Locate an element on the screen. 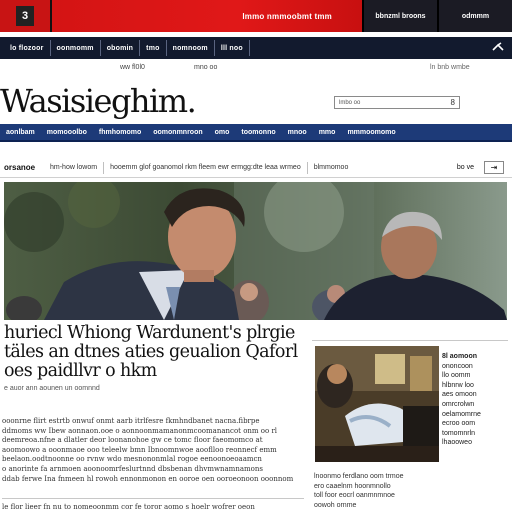 The width and height of the screenshot is (512, 512). subnav-title: orsanoe is located at coordinates (23, 167).